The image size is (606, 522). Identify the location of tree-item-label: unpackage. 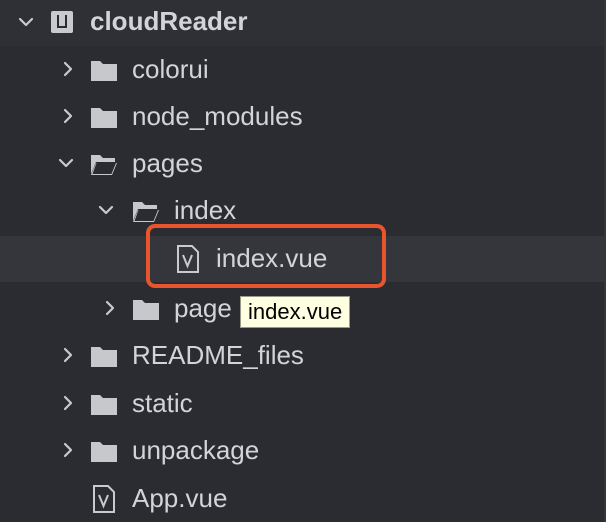
(196, 450).